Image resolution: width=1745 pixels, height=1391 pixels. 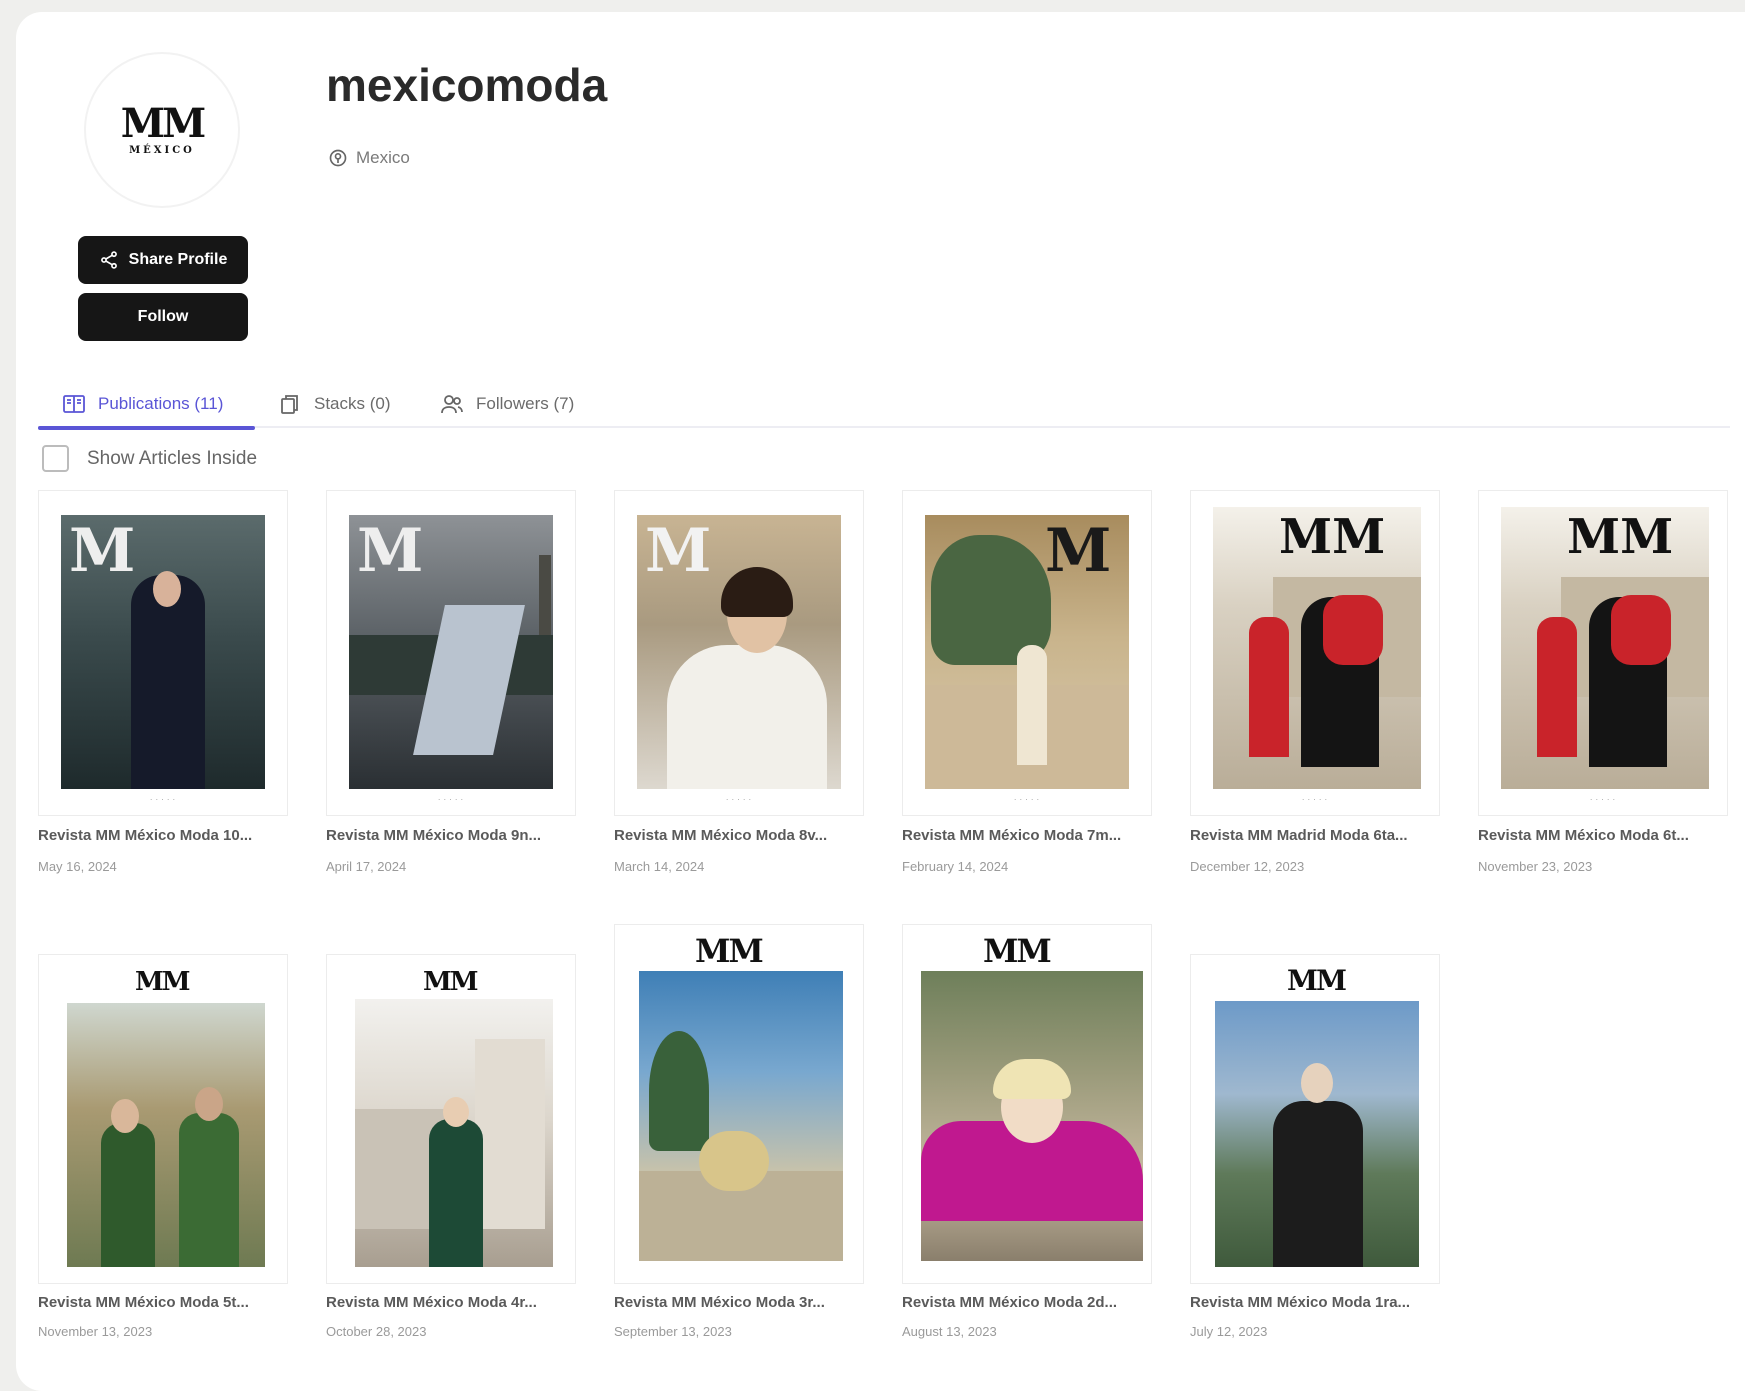 I want to click on show-articles-label: Show Articles Inside, so click(x=172, y=458).